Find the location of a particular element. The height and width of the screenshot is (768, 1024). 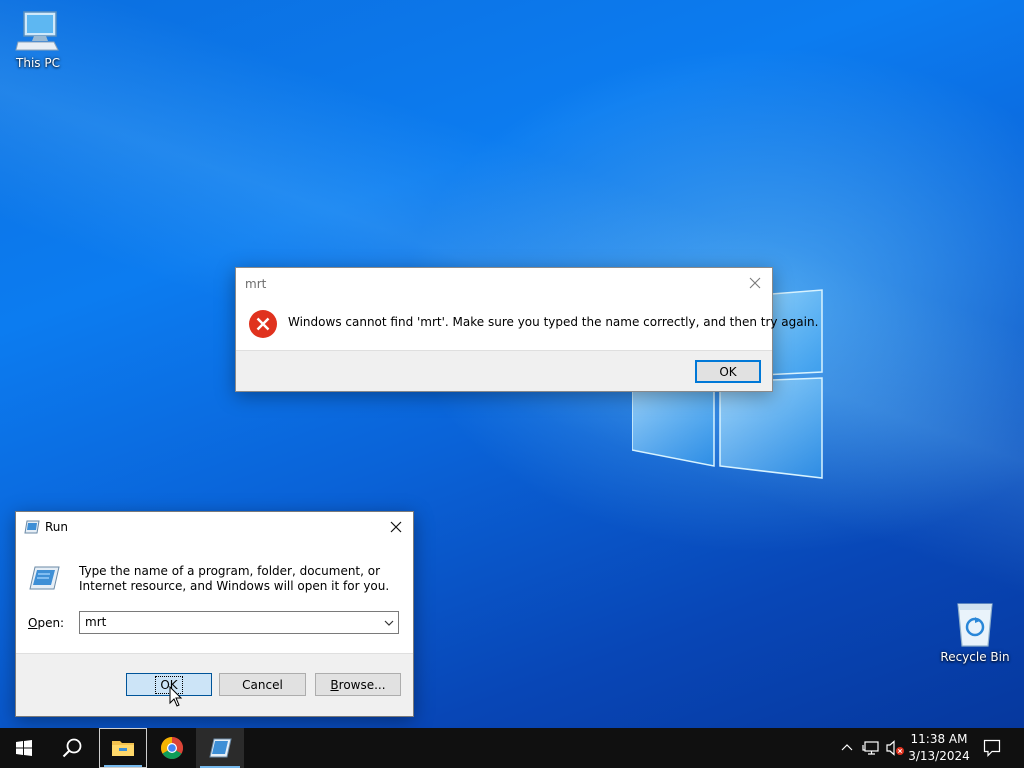

tray-network is located at coordinates (871, 748).